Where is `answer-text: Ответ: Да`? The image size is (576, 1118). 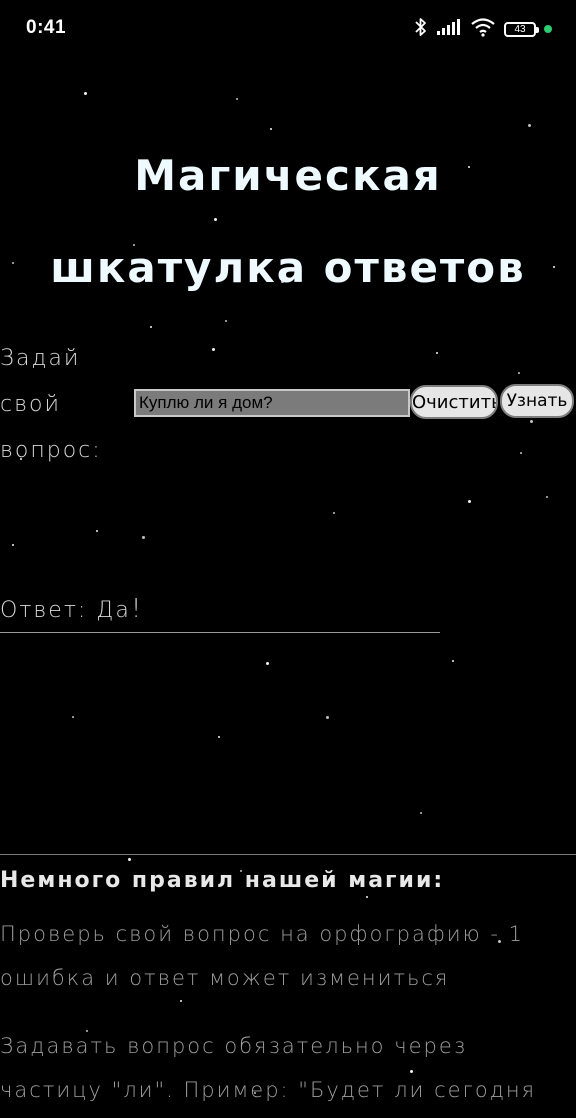 answer-text: Ответ: Да is located at coordinates (65, 610).